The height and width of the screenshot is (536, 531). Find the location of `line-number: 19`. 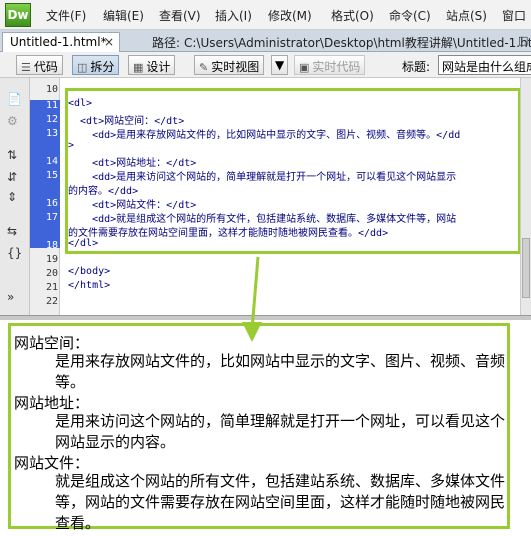

line-number: 19 is located at coordinates (51, 259).